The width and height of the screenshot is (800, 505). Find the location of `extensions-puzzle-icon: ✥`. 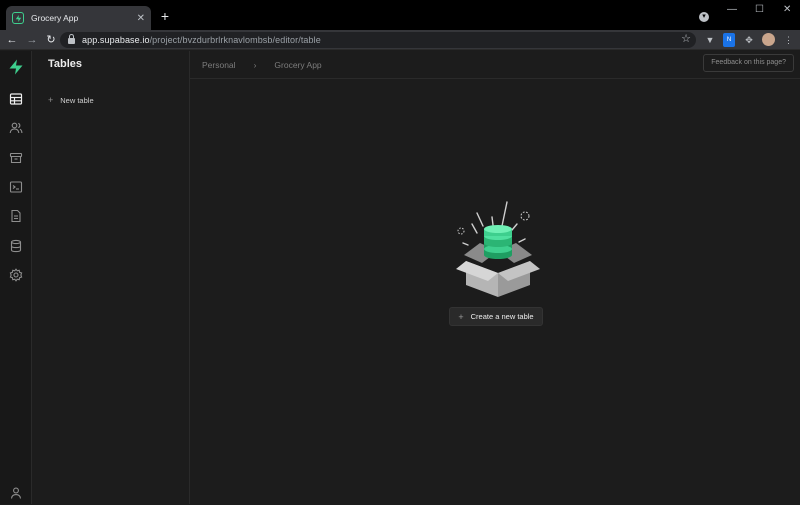

extensions-puzzle-icon: ✥ is located at coordinates (749, 40).